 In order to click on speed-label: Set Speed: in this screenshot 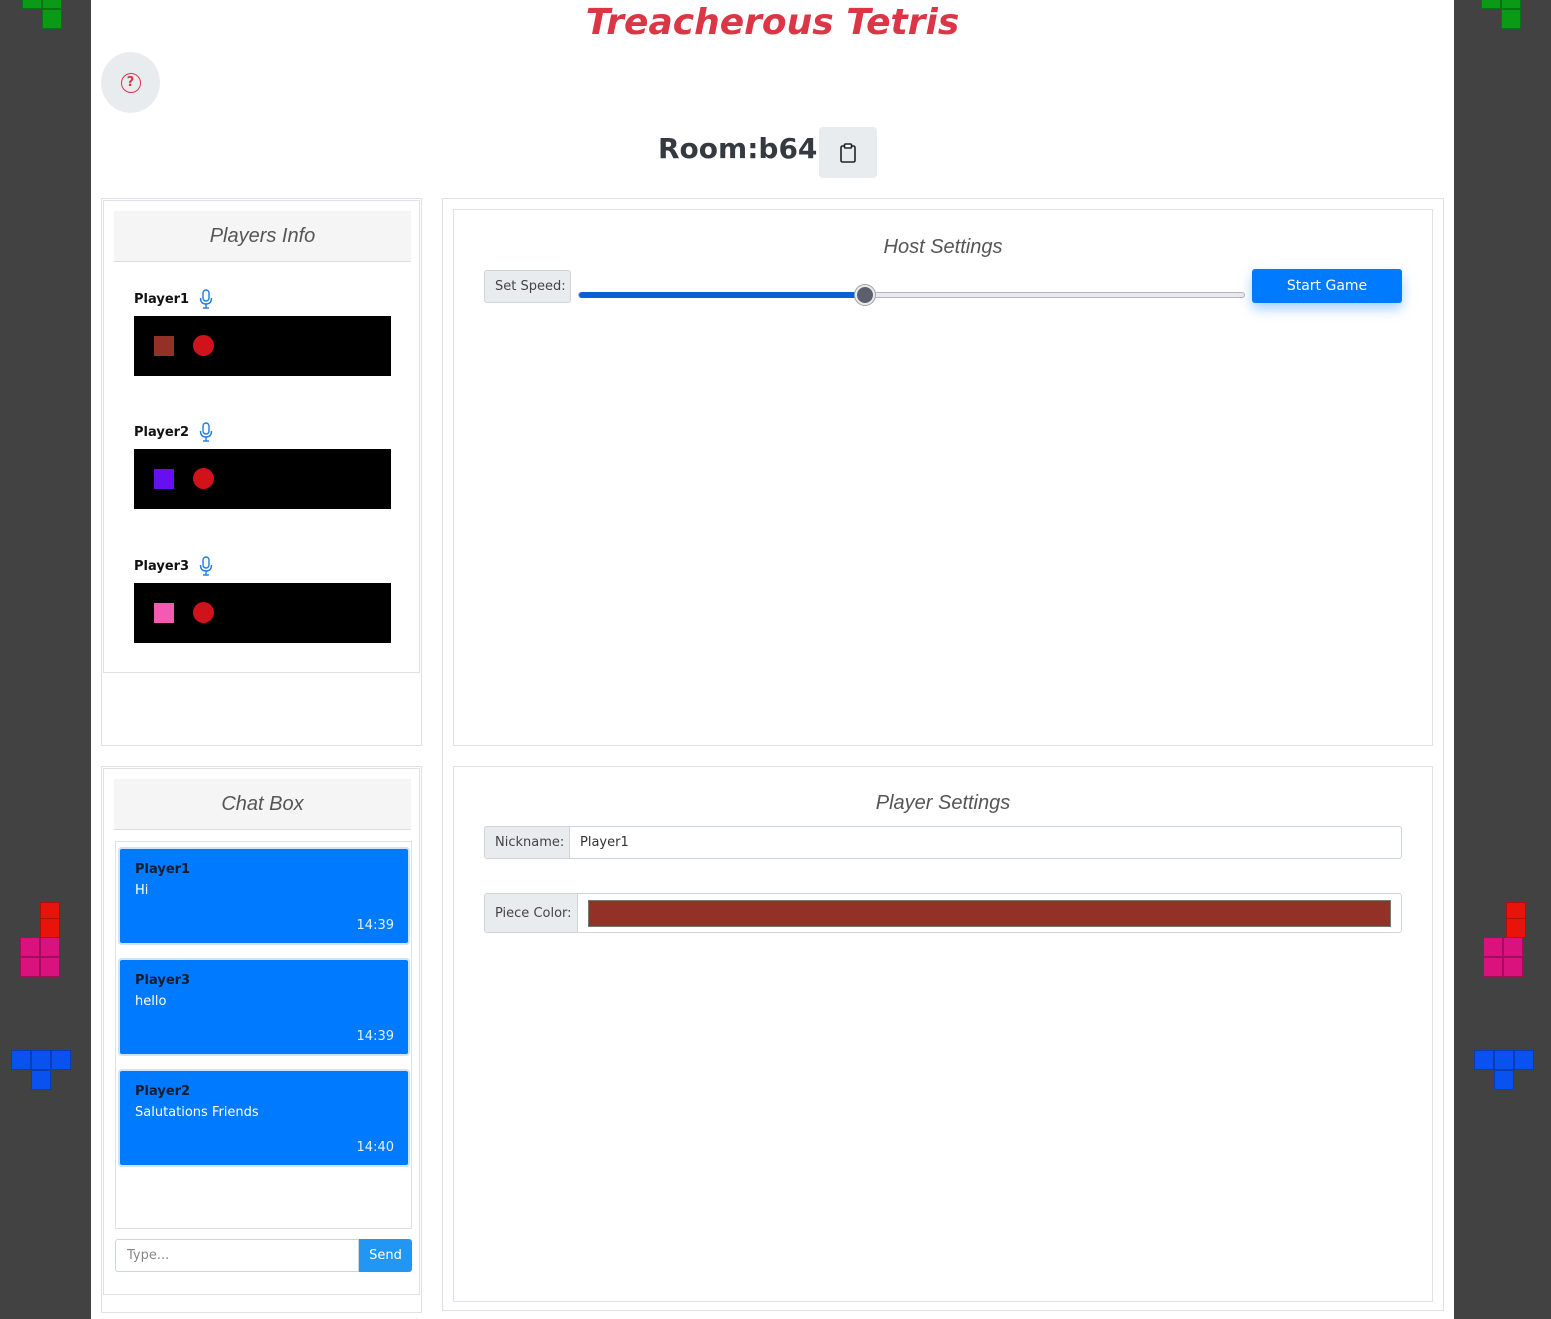, I will do `click(527, 286)`.